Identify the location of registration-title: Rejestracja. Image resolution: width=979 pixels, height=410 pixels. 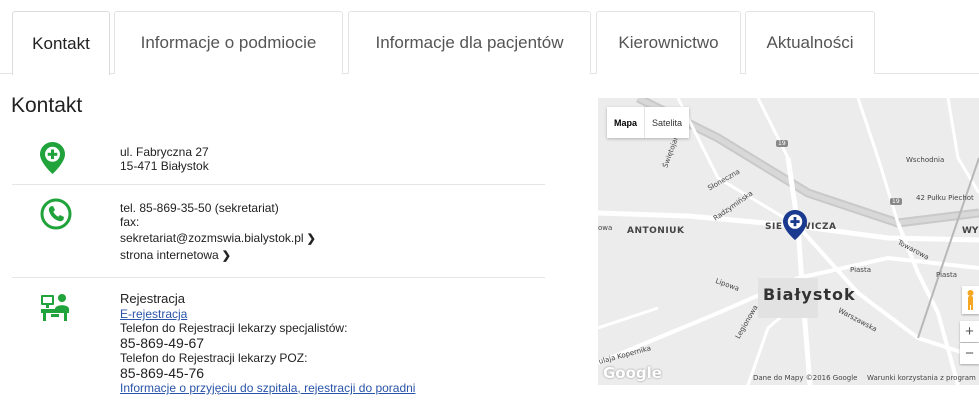
(153, 298).